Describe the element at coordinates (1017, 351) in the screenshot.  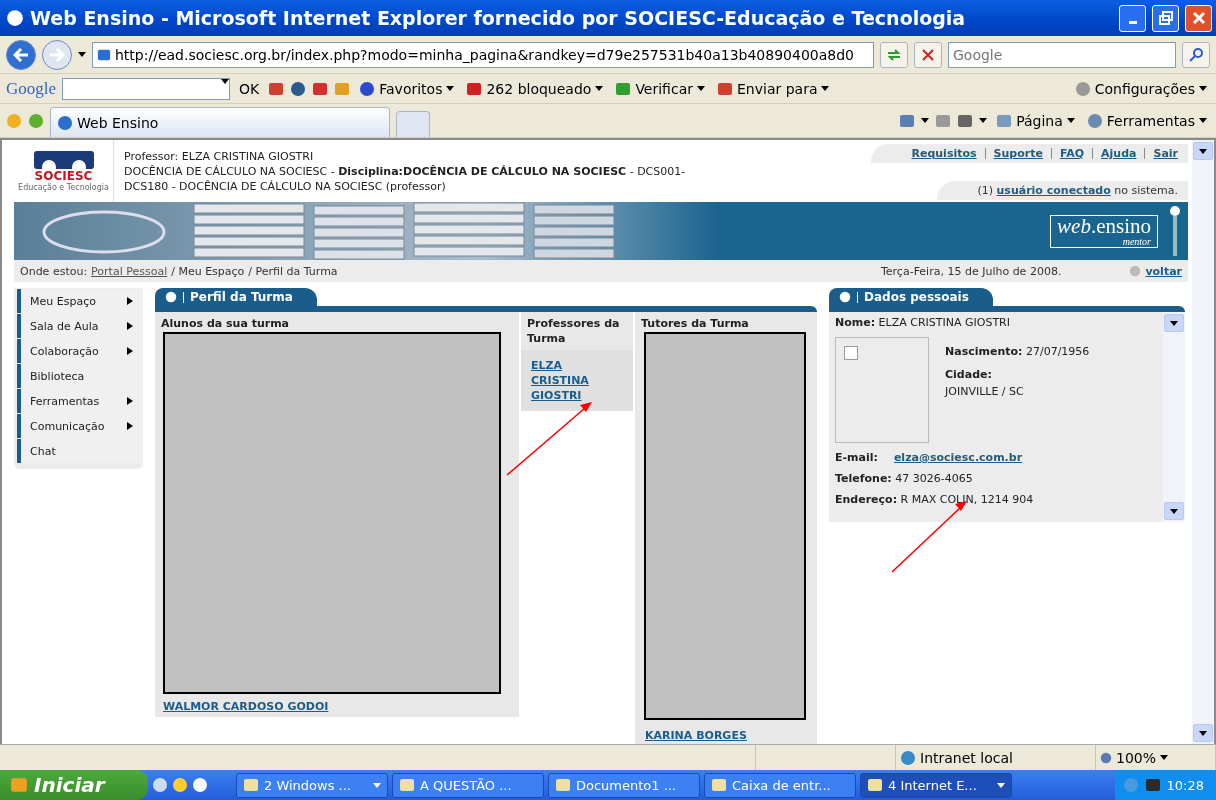
I see `birth-field: Nascimento: 27/07/1956` at that location.